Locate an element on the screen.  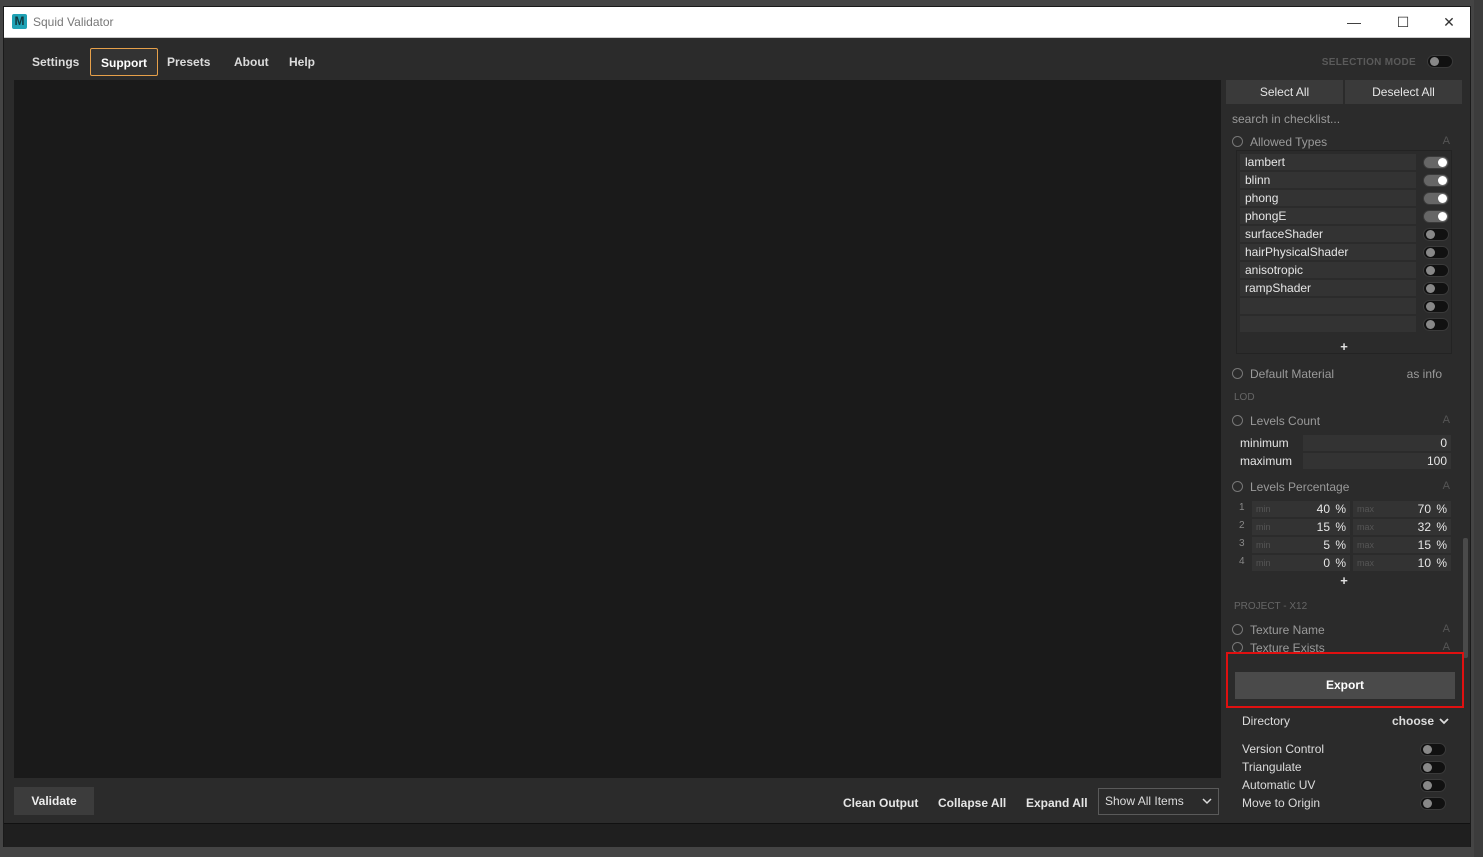
menu-settings: Settings is located at coordinates (55, 62).